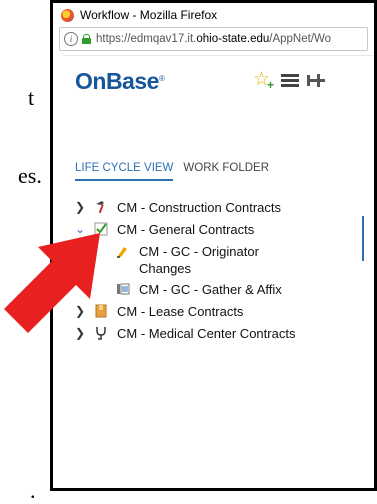 The height and width of the screenshot is (504, 377). I want to click on red-arrow-icon, so click(52, 283).